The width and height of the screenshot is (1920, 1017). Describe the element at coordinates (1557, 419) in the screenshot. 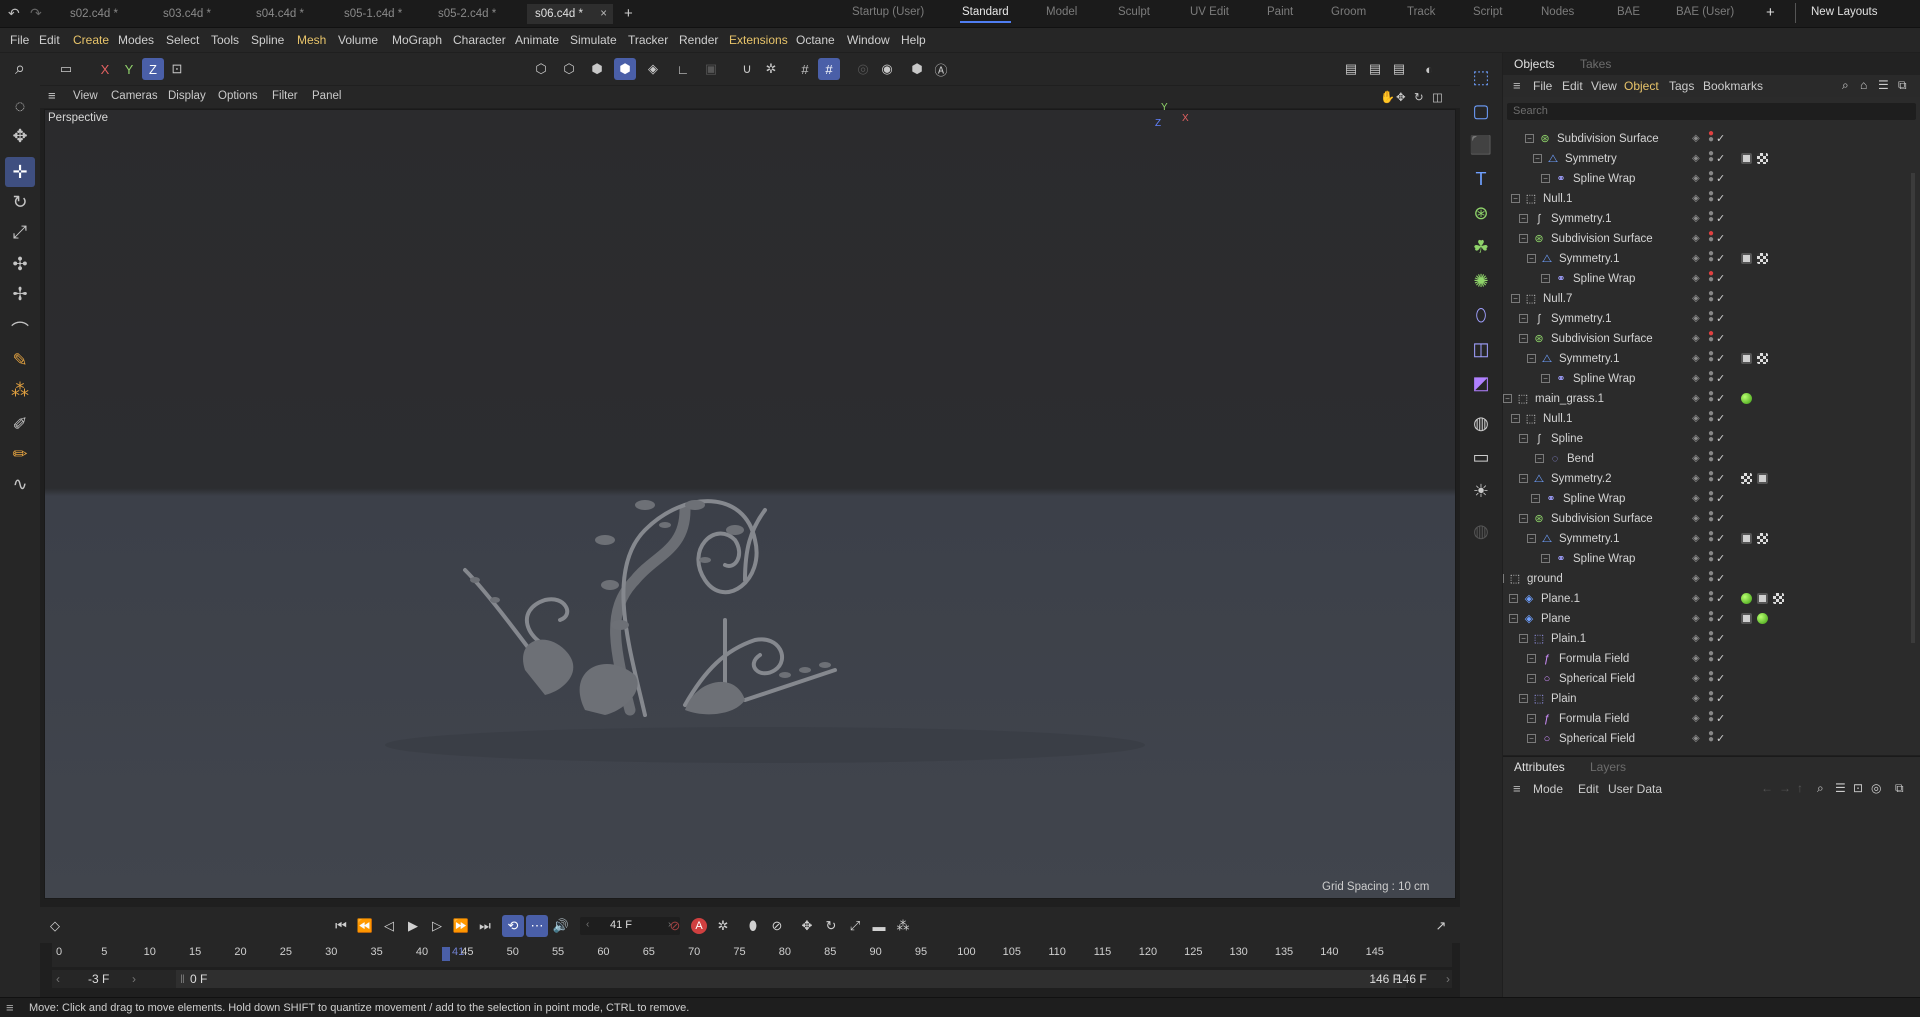

I see `object-name: Null.1` at that location.